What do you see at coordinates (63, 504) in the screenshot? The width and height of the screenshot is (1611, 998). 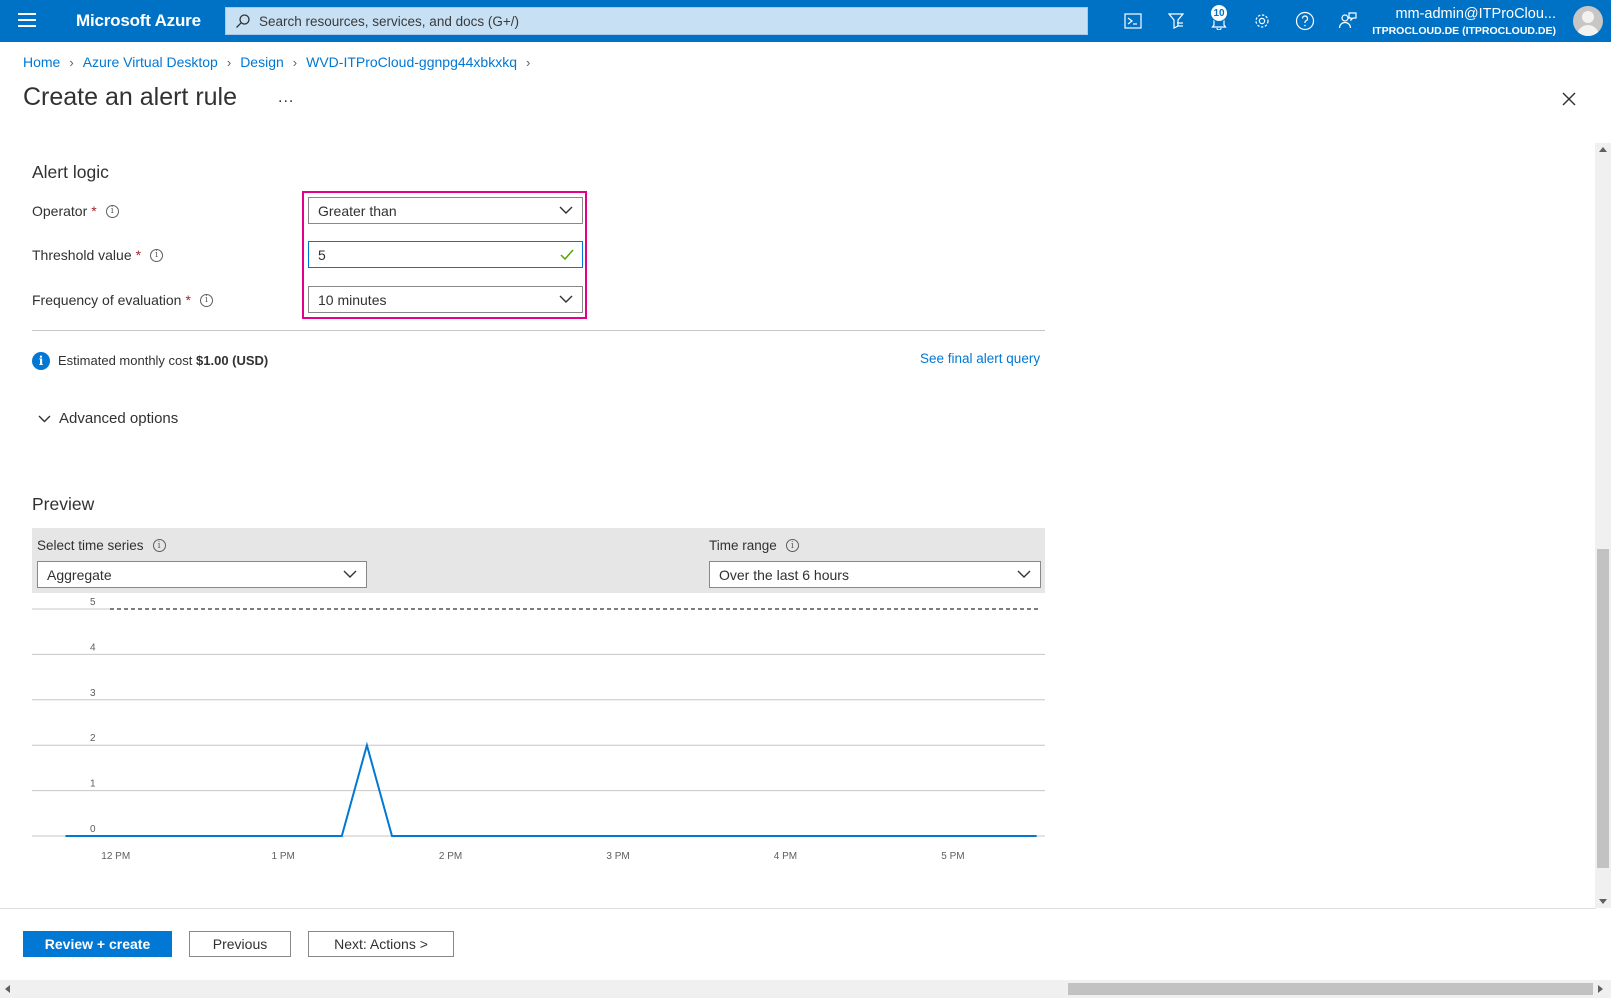 I see `preview-heading: Preview` at bounding box center [63, 504].